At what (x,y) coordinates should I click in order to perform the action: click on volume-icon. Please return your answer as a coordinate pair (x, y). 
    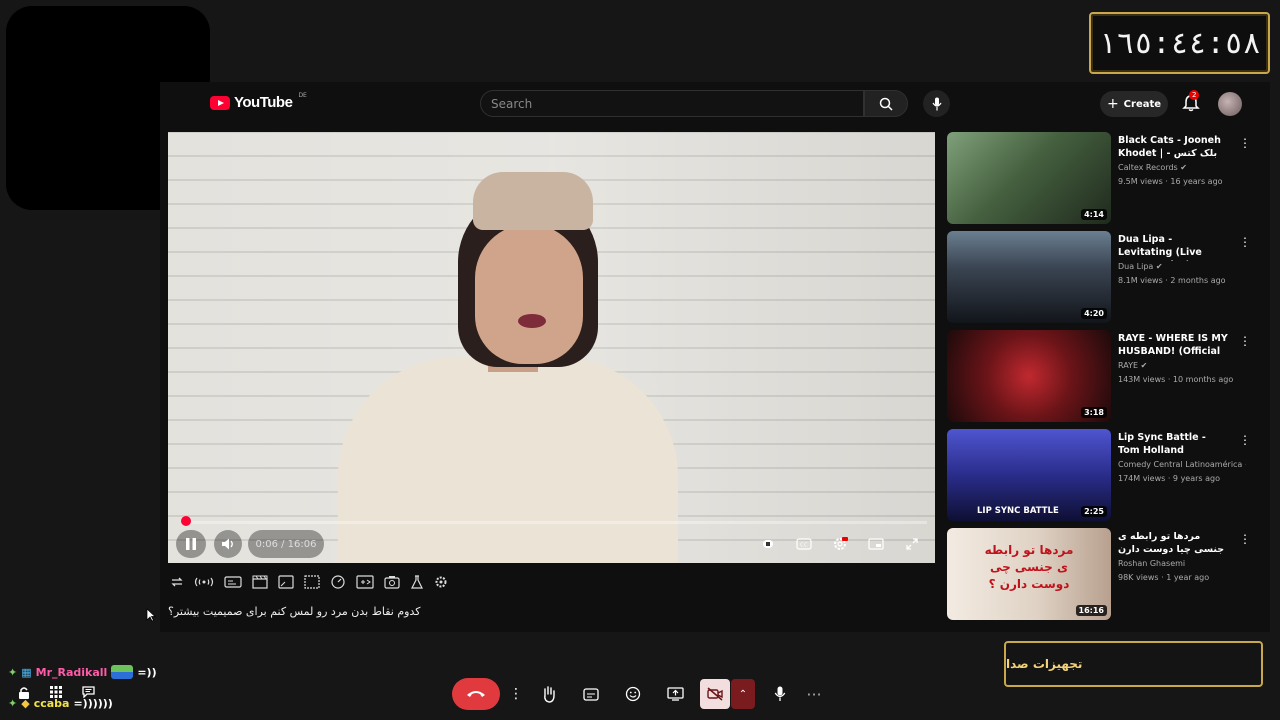
    Looking at the image, I should click on (227, 544).